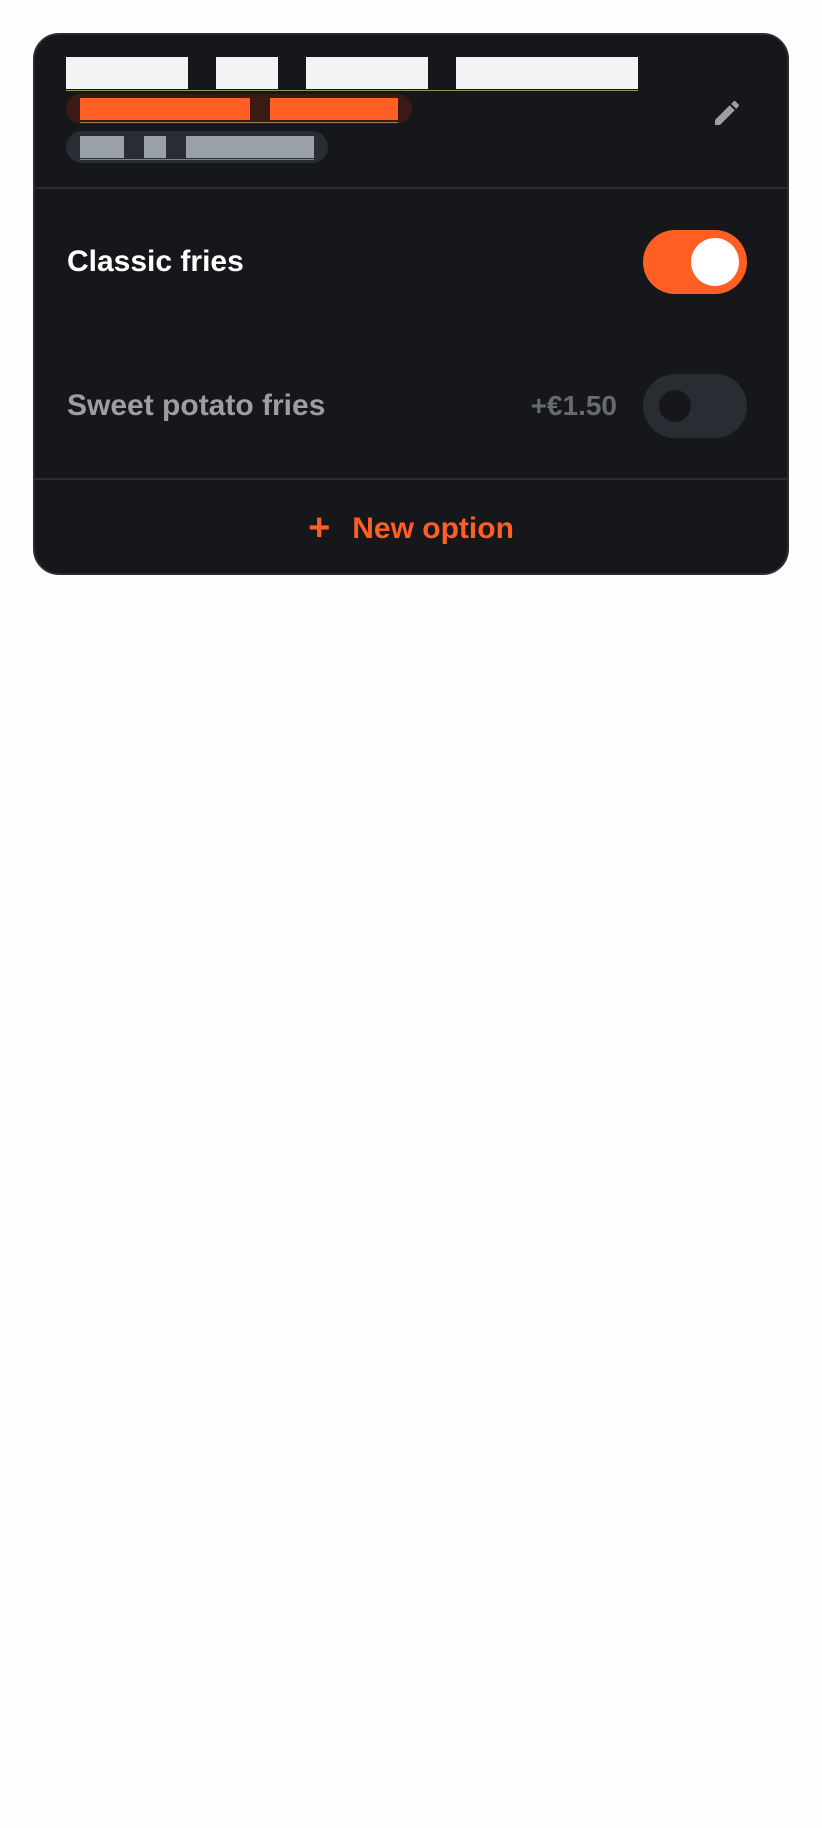  What do you see at coordinates (573, 405) in the screenshot?
I see `option-price: +€1.50` at bounding box center [573, 405].